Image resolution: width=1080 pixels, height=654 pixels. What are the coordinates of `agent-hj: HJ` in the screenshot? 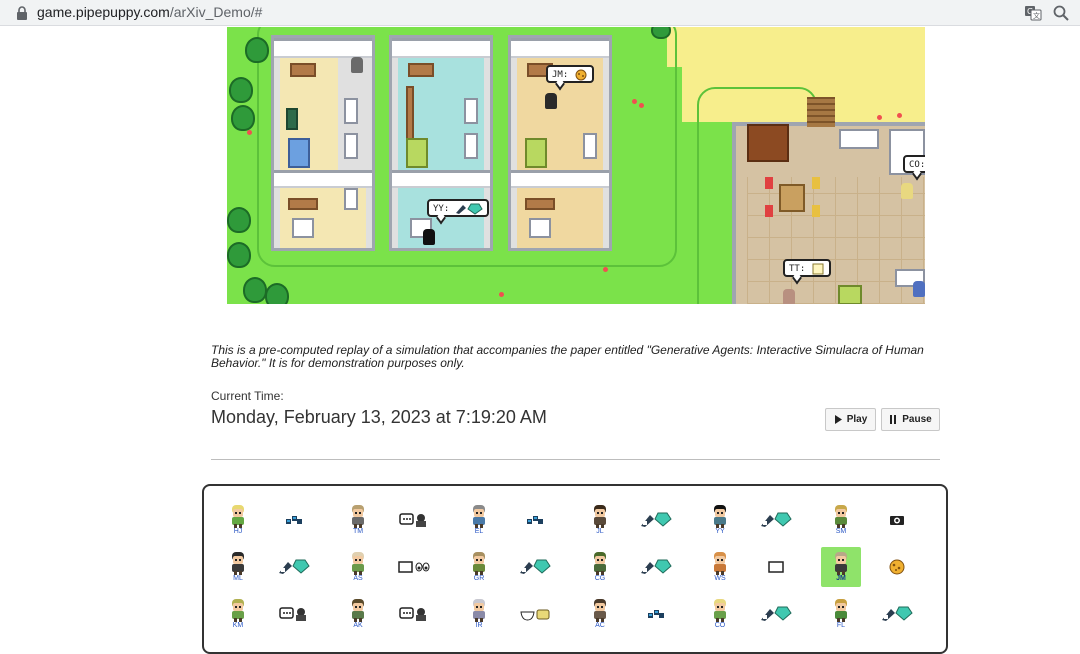 It's located at (238, 520).